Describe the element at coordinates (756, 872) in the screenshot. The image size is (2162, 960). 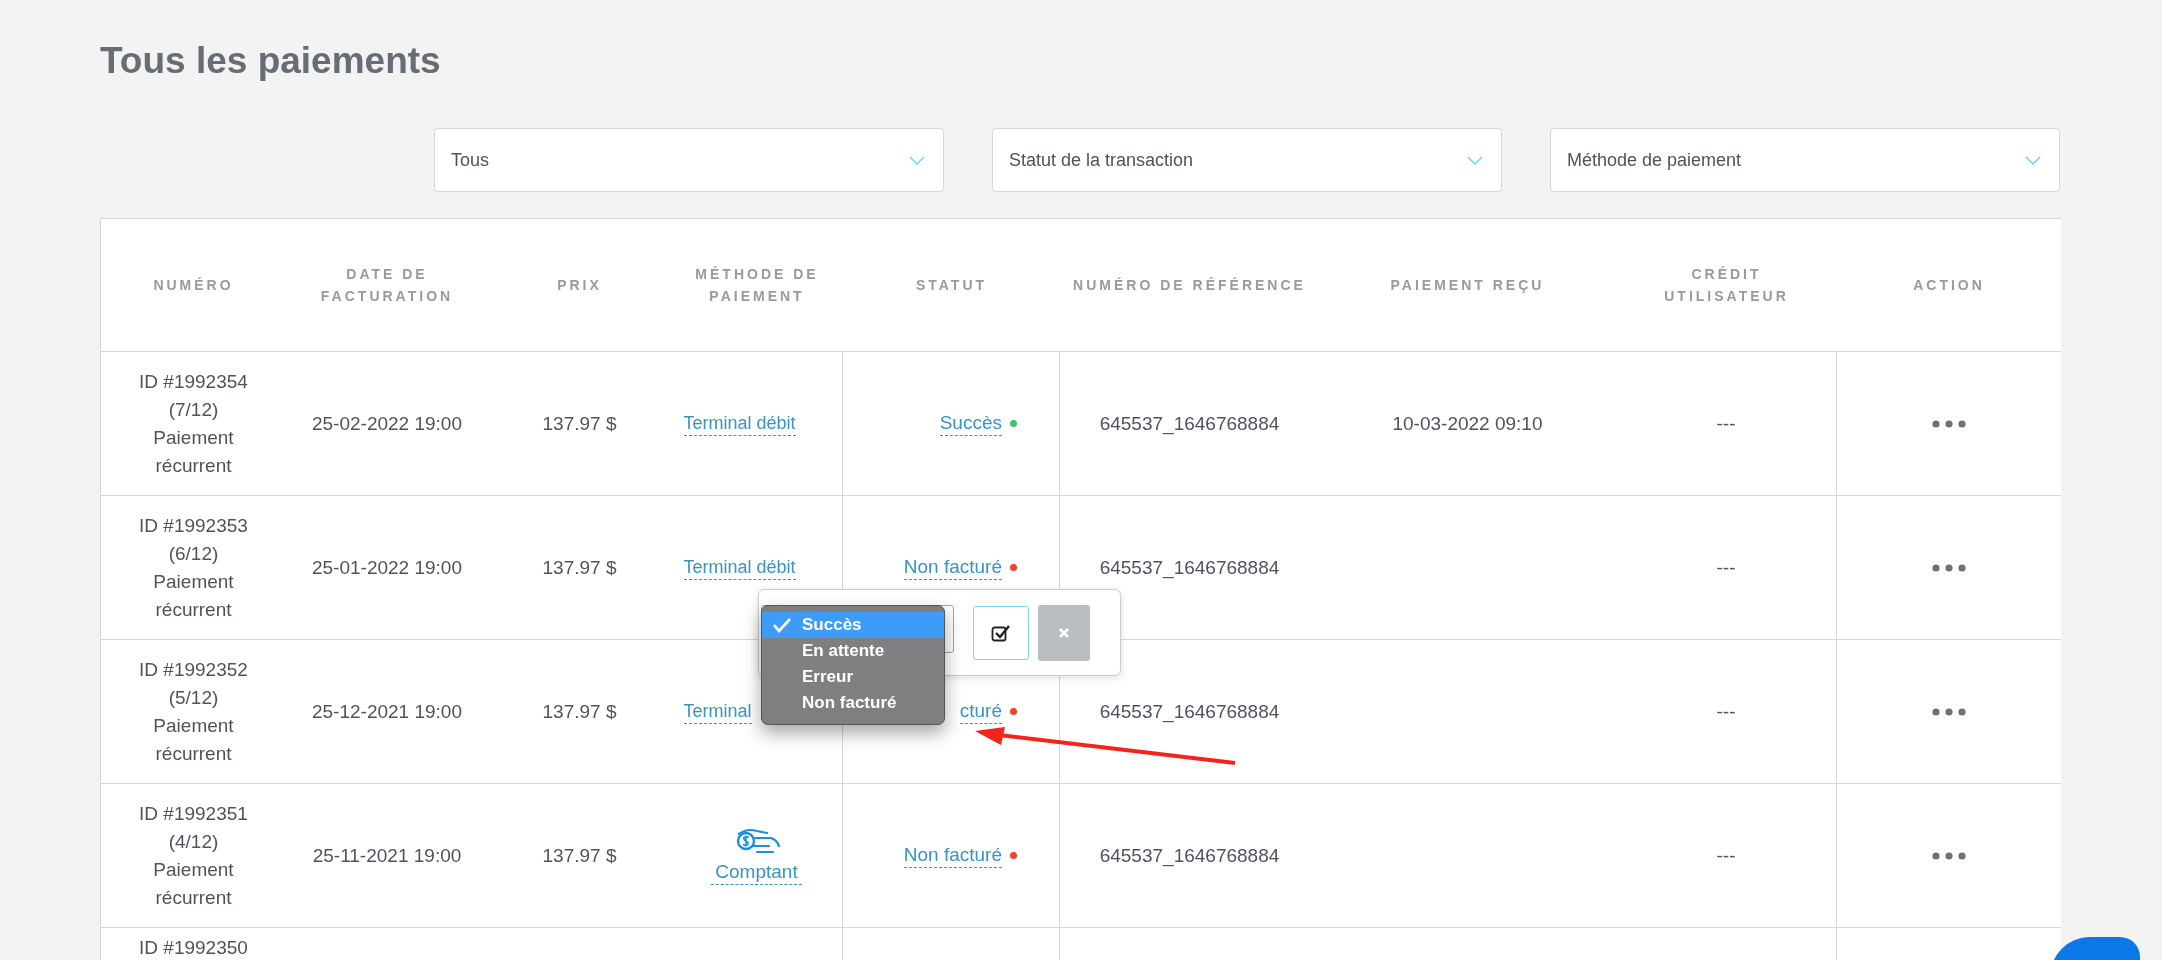
I see `payment-method-link: Comptant` at that location.